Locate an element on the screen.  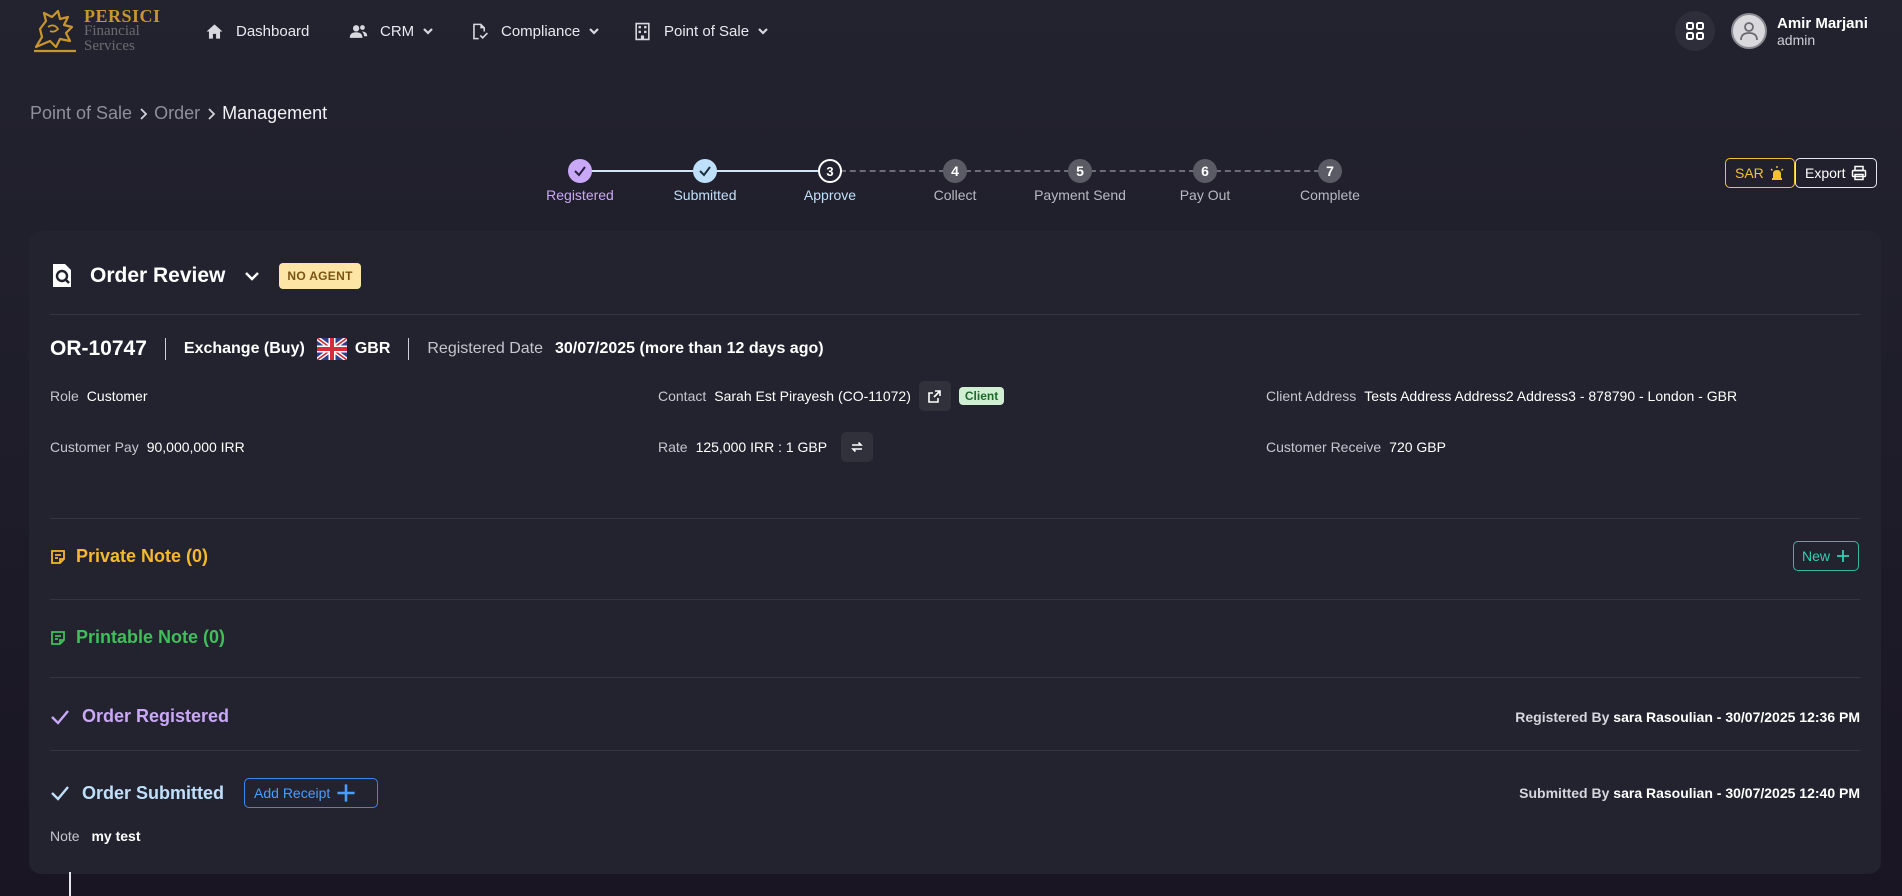
step-label: Approve is located at coordinates (830, 195).